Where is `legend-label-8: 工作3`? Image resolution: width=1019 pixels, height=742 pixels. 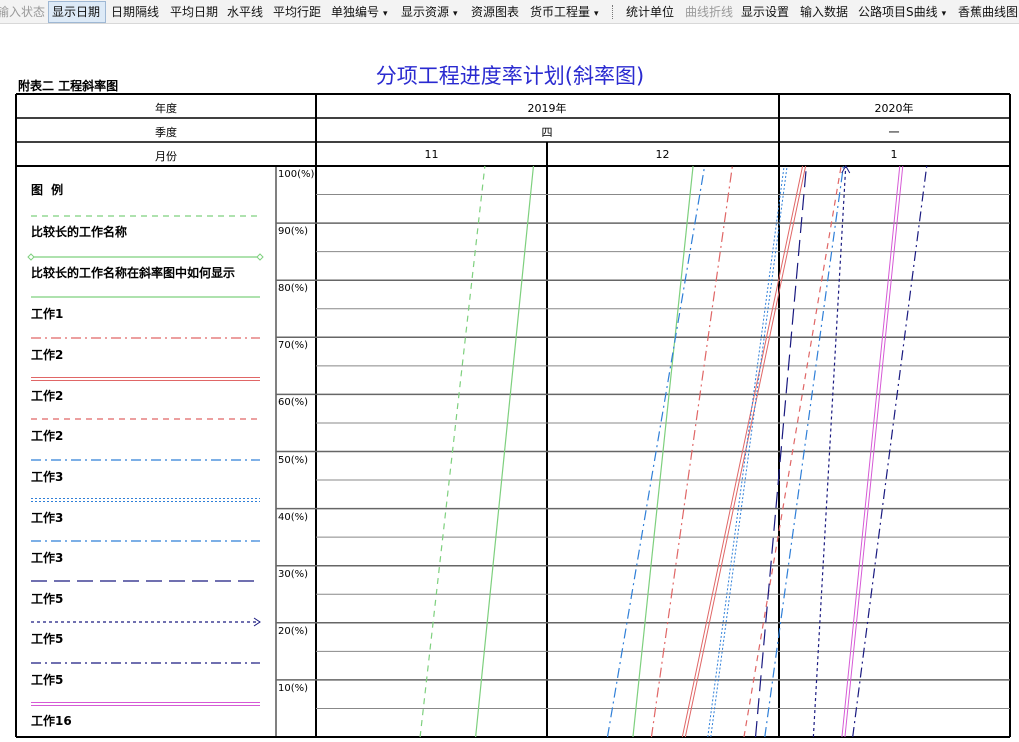
legend-label-8: 工作3 is located at coordinates (47, 558).